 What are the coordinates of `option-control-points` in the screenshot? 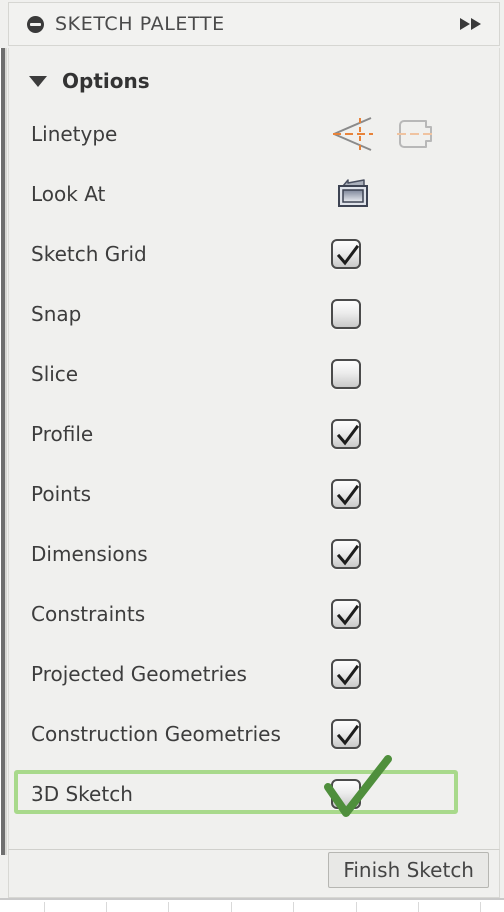 It's located at (346, 494).